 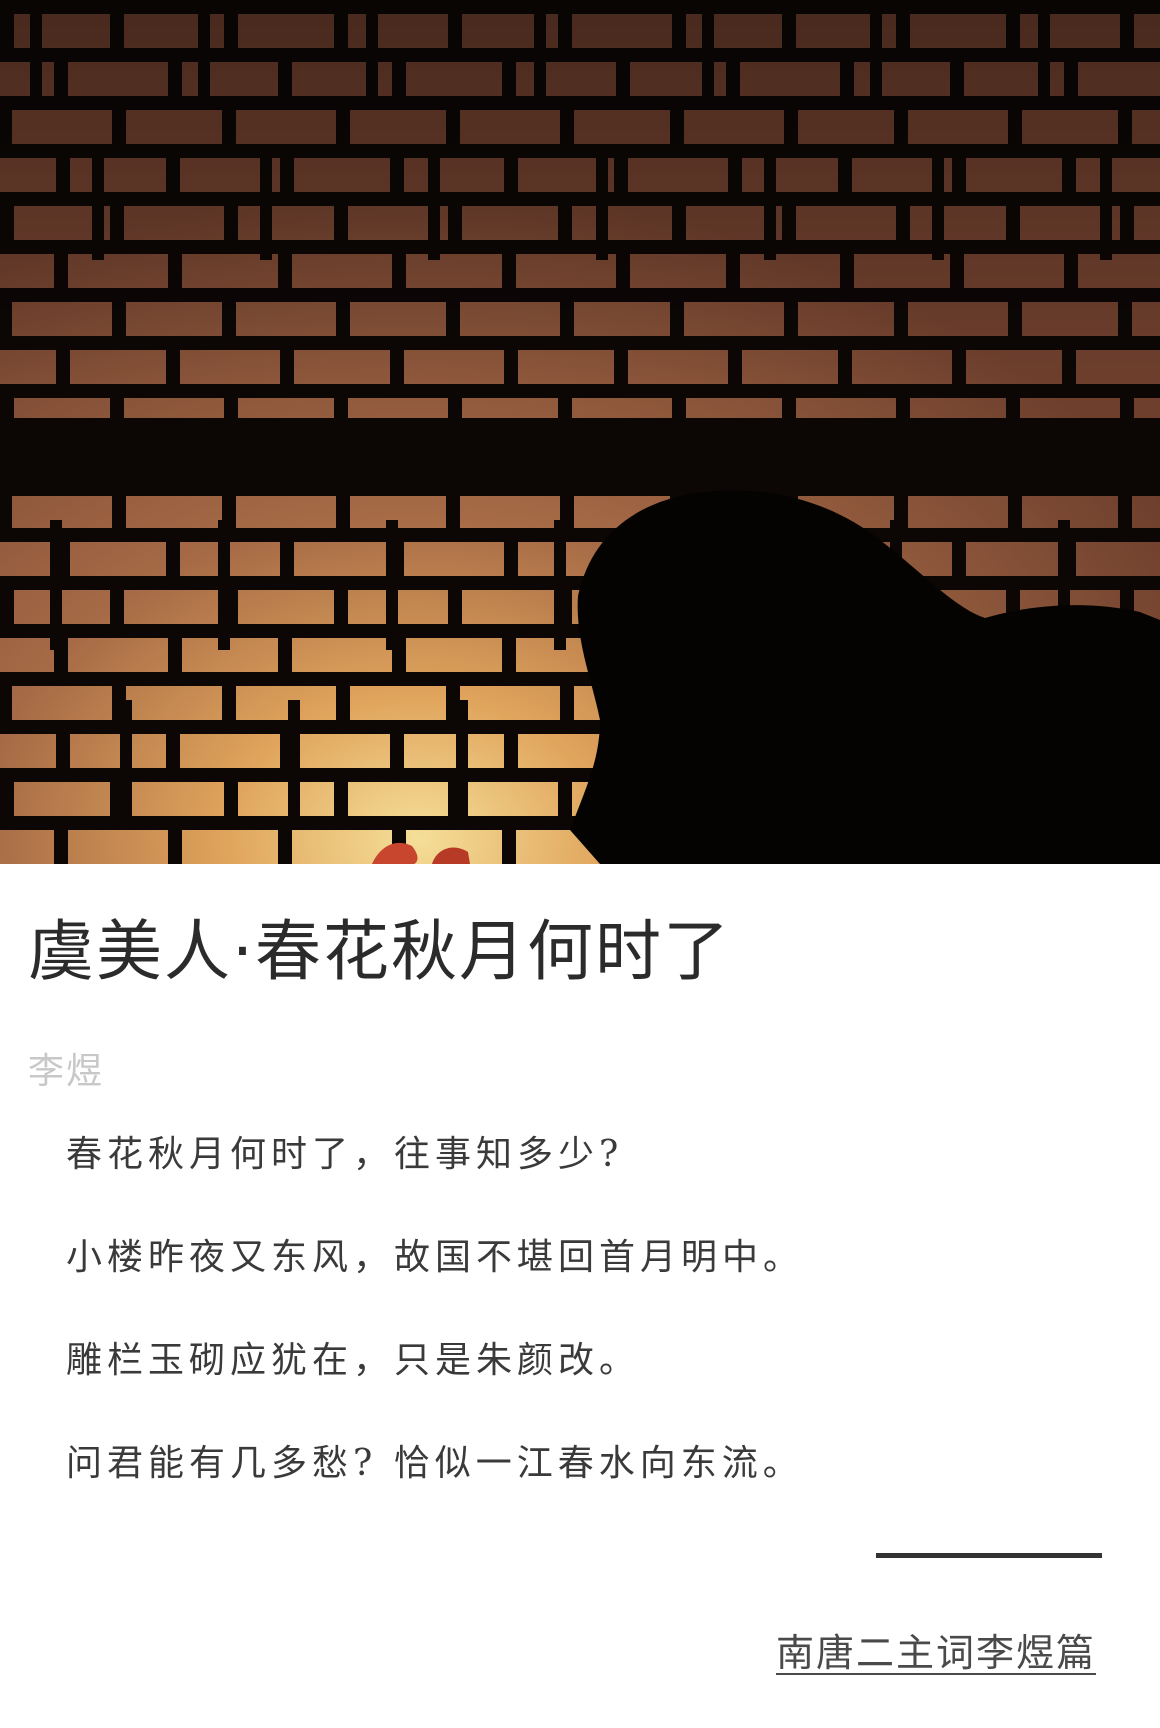 I want to click on section-divider, so click(x=989, y=1555).